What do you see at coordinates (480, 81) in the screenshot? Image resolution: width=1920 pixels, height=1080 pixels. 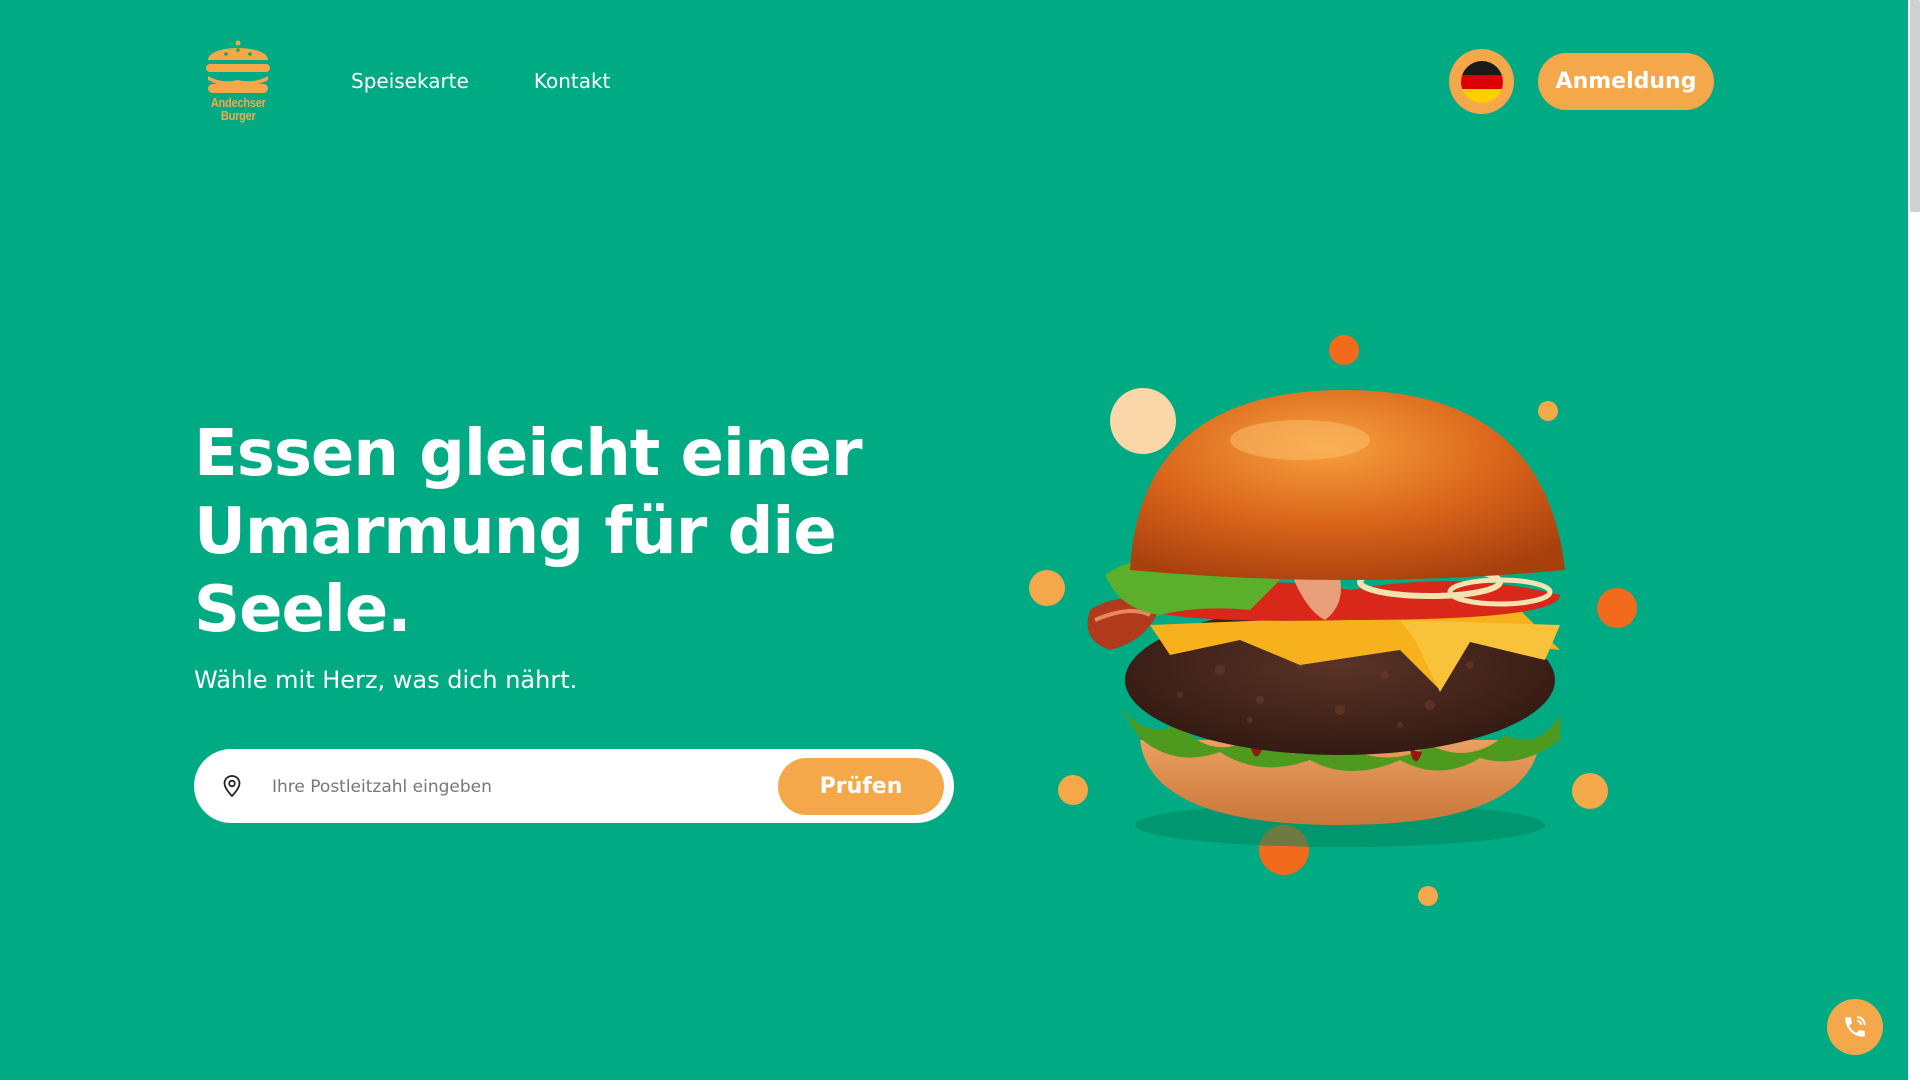 I see `main-nav: Speisekarte Kontakt` at bounding box center [480, 81].